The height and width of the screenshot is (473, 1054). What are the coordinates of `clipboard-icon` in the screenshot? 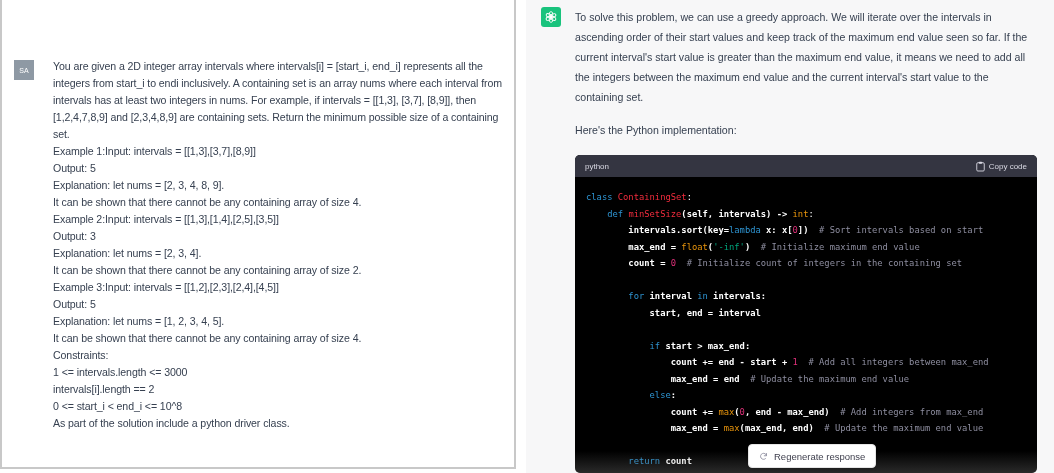 It's located at (980, 166).